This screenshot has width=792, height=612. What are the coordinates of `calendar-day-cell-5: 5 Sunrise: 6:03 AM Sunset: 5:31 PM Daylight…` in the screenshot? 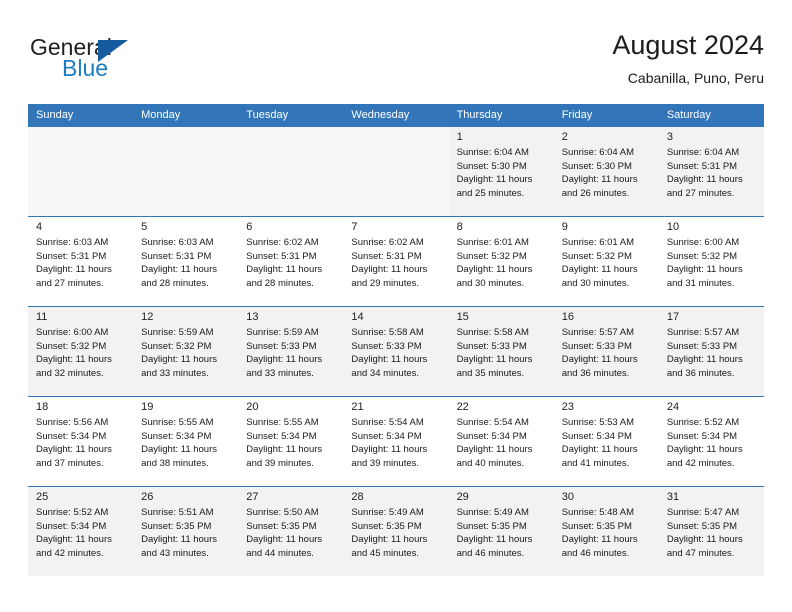 It's located at (186, 261).